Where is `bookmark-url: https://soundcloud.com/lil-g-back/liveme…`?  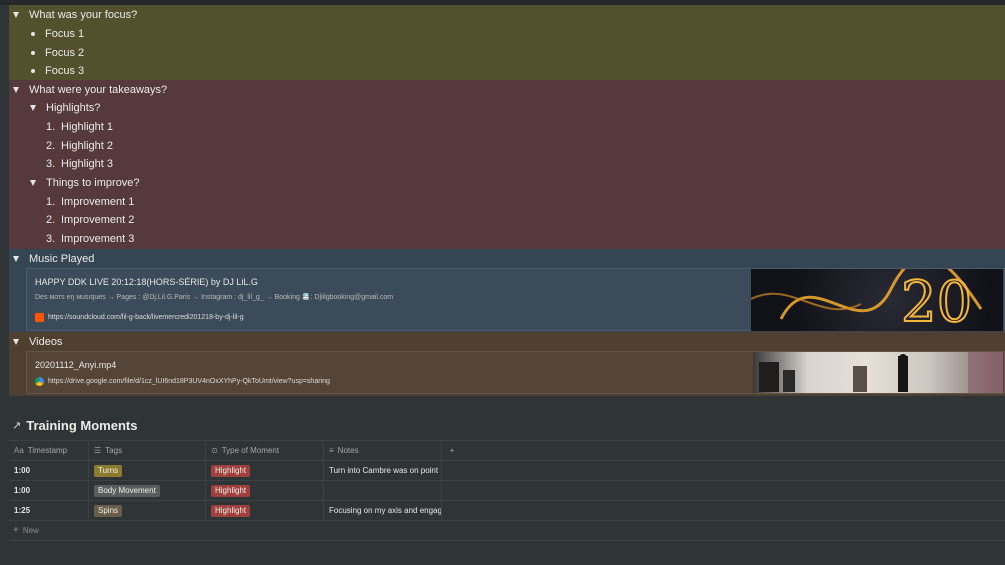
bookmark-url: https://soundcloud.com/lil-g-back/liveme… is located at coordinates (146, 317).